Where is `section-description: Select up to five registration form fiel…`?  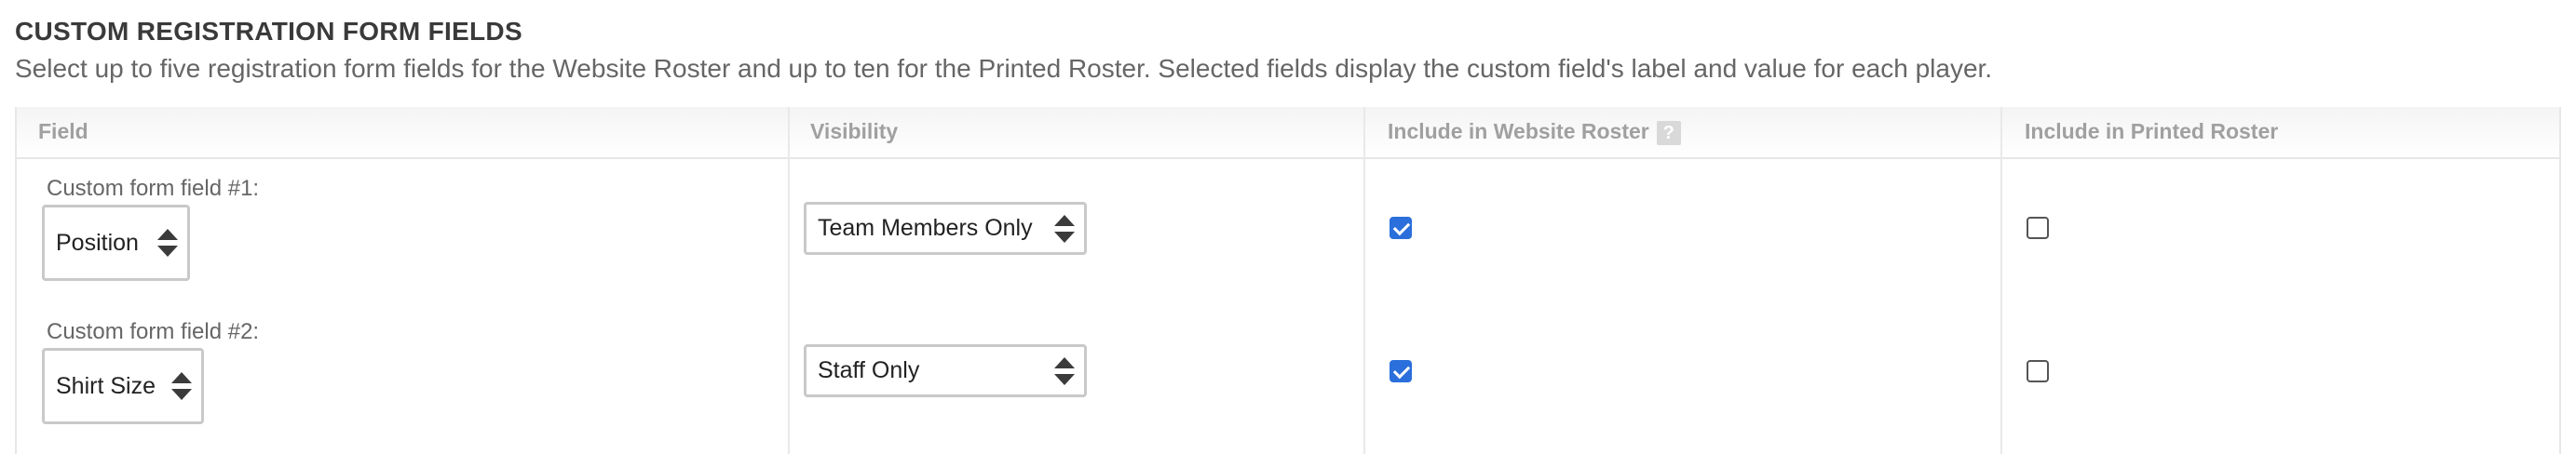
section-description: Select up to five registration form fiel… is located at coordinates (1004, 68).